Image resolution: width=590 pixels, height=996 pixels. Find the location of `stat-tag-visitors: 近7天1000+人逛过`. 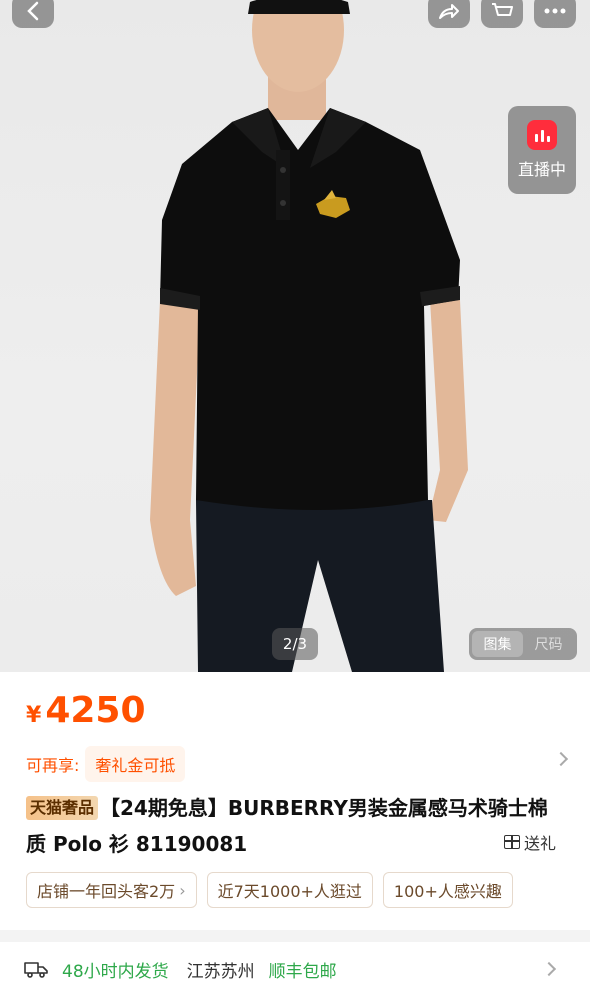

stat-tag-visitors: 近7天1000+人逛过 is located at coordinates (289, 890).